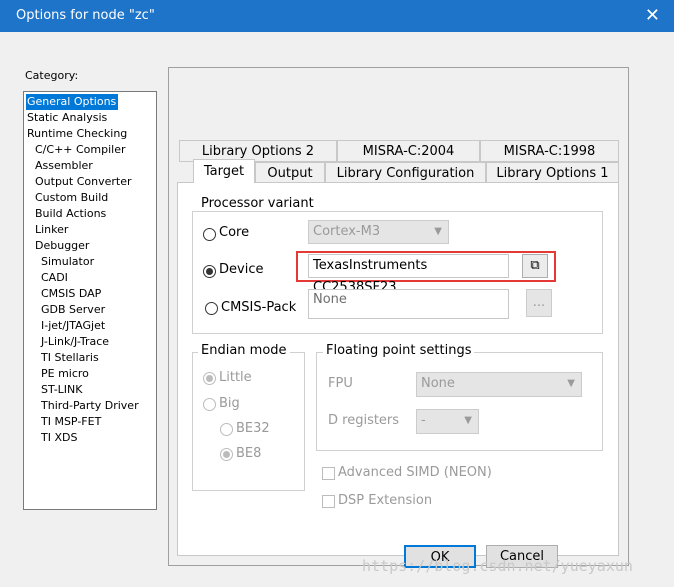 The height and width of the screenshot is (587, 674). I want to click on tab-label: Library Options 1, so click(552, 173).